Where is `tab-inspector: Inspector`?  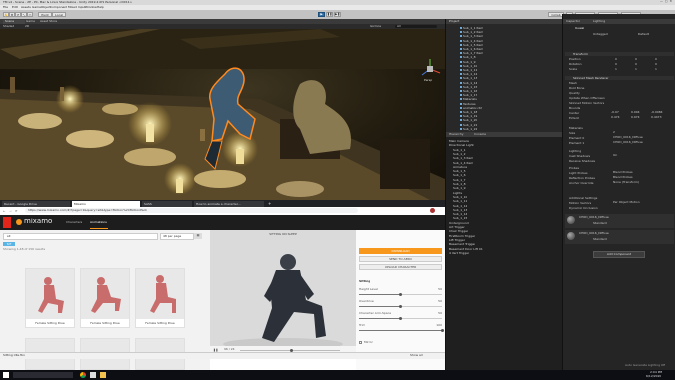
tab-inspector: Inspector is located at coordinates (573, 21).